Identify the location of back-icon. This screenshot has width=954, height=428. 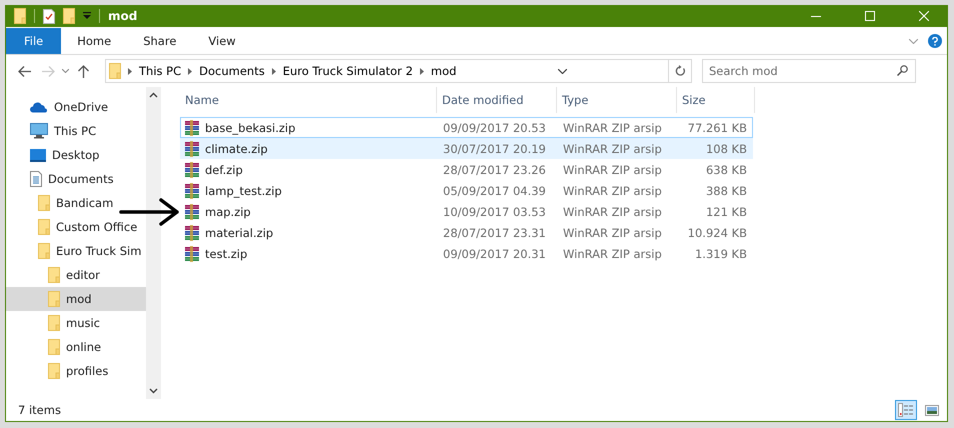
(24, 71).